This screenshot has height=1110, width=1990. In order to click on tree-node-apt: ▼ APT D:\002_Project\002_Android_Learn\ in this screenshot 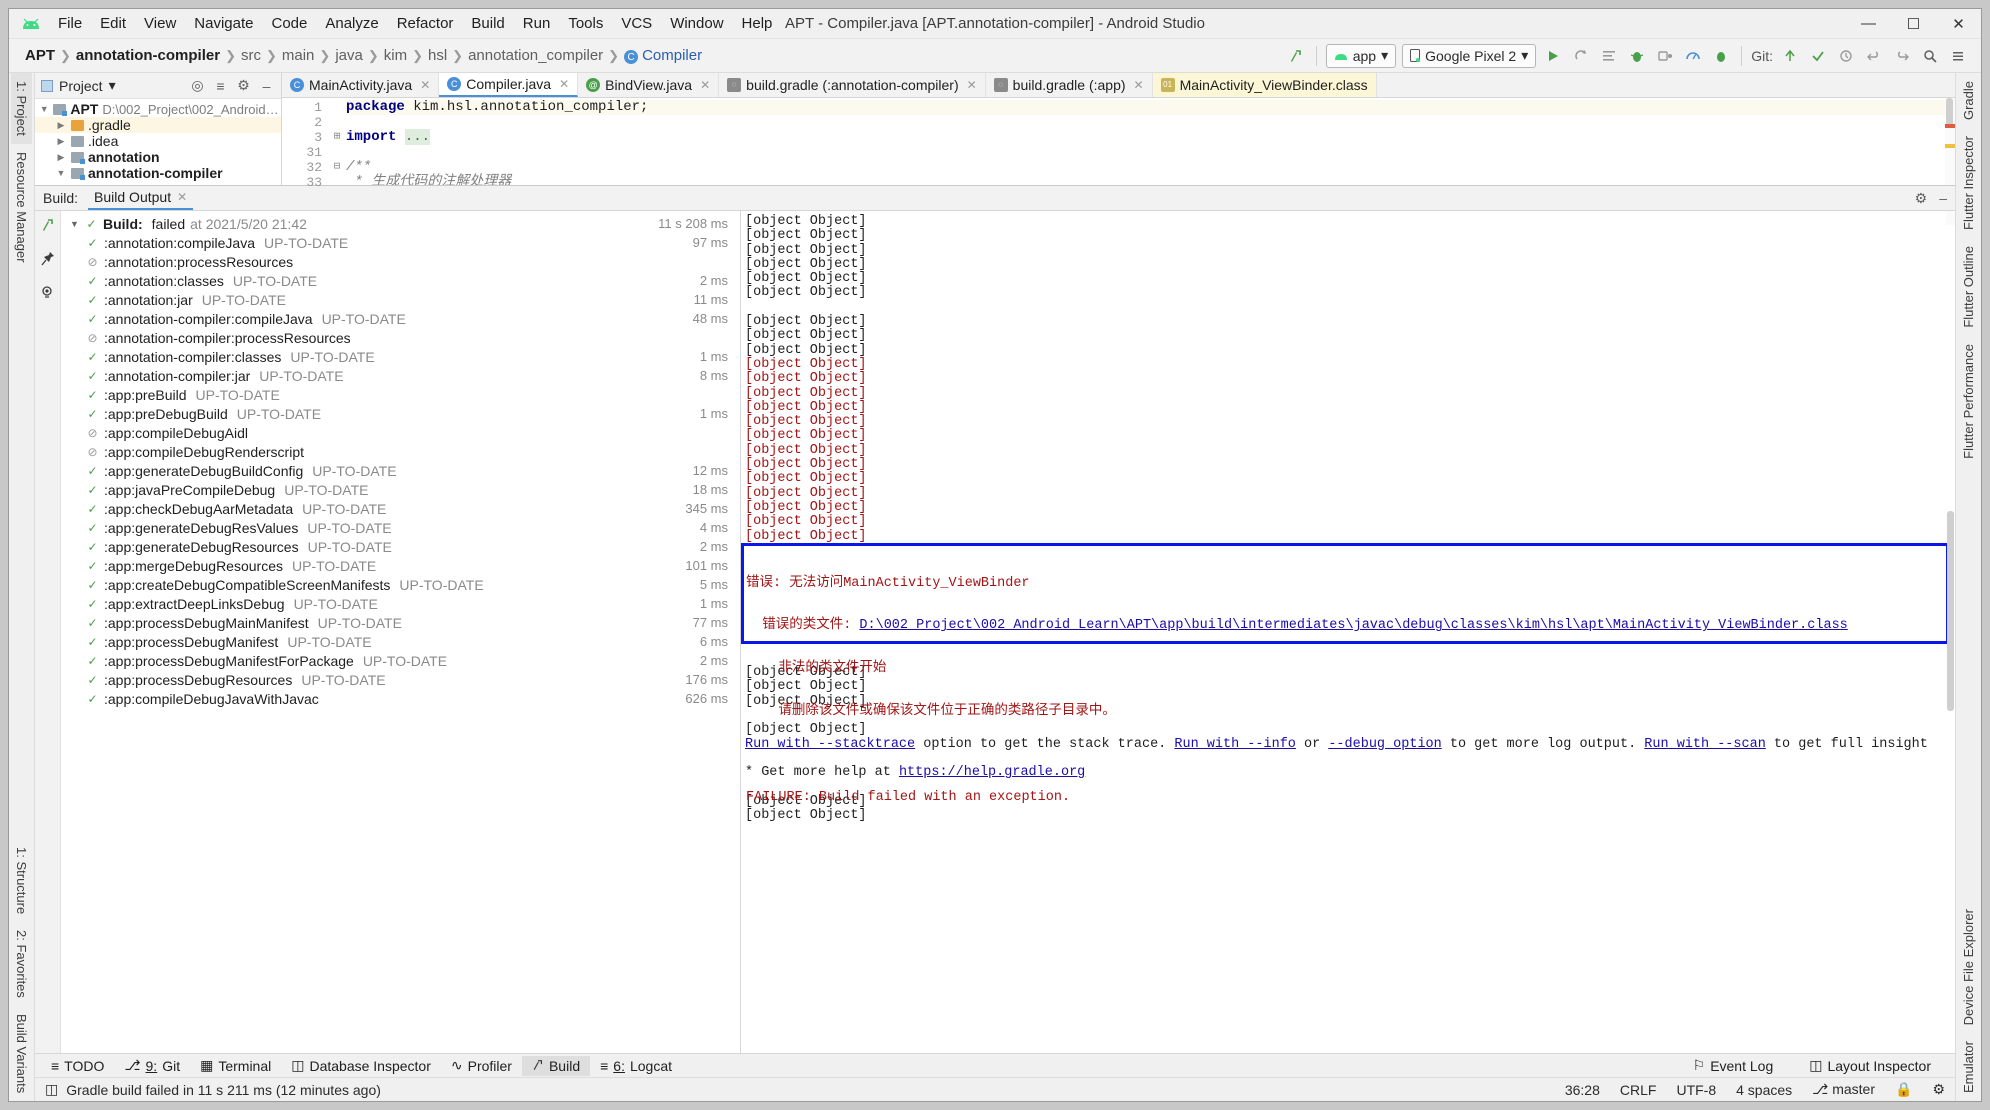, I will do `click(158, 109)`.